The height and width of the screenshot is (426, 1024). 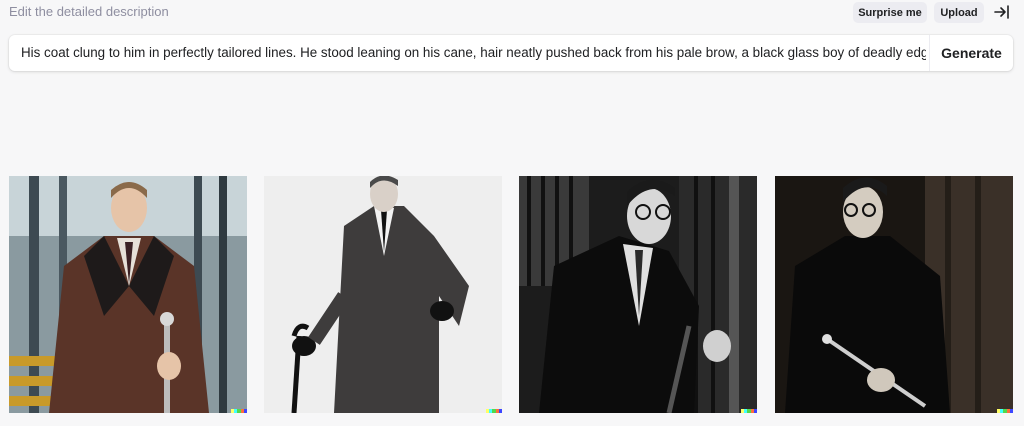 What do you see at coordinates (890, 12) in the screenshot?
I see `surprise-me-button: Surprise me` at bounding box center [890, 12].